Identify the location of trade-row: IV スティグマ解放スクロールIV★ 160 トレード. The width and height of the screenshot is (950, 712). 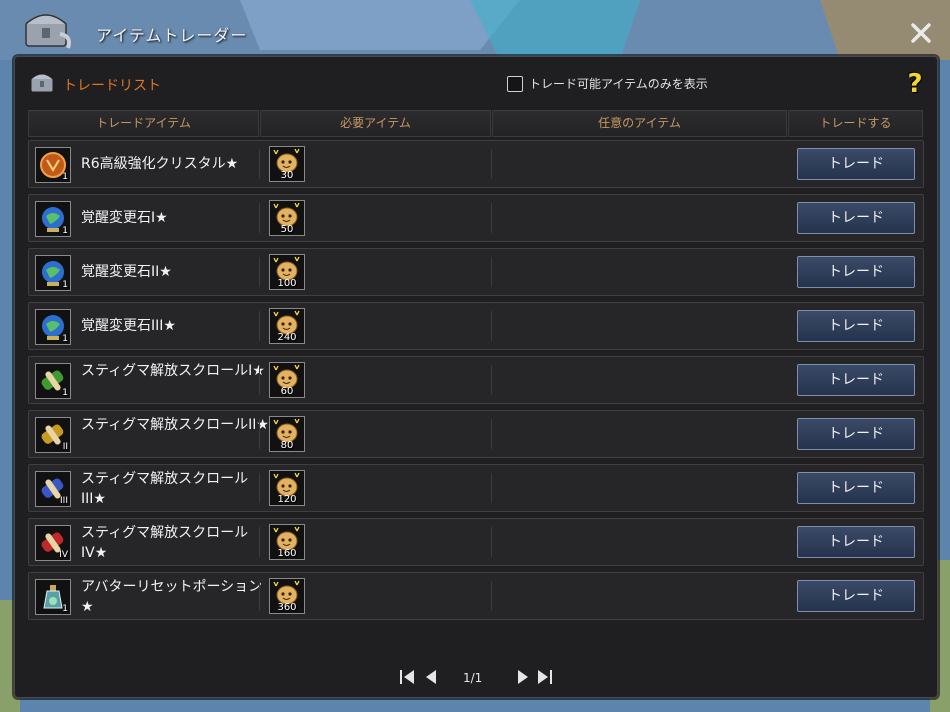
(476, 542).